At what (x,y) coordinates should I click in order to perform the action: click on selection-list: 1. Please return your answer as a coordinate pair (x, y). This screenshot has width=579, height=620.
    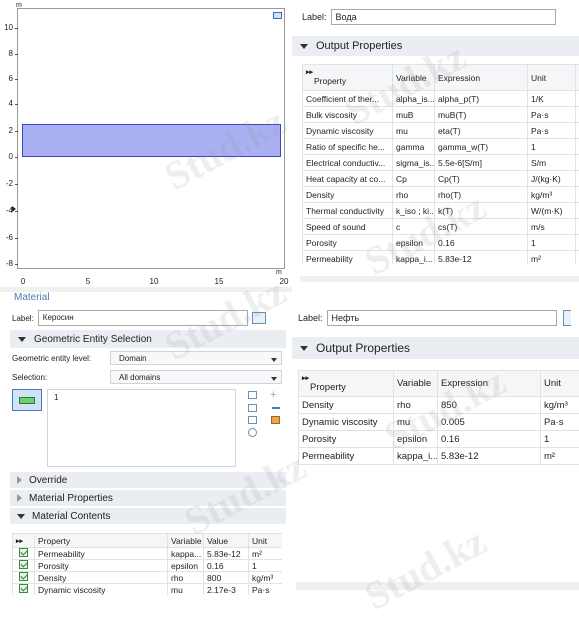
    Looking at the image, I should click on (141, 428).